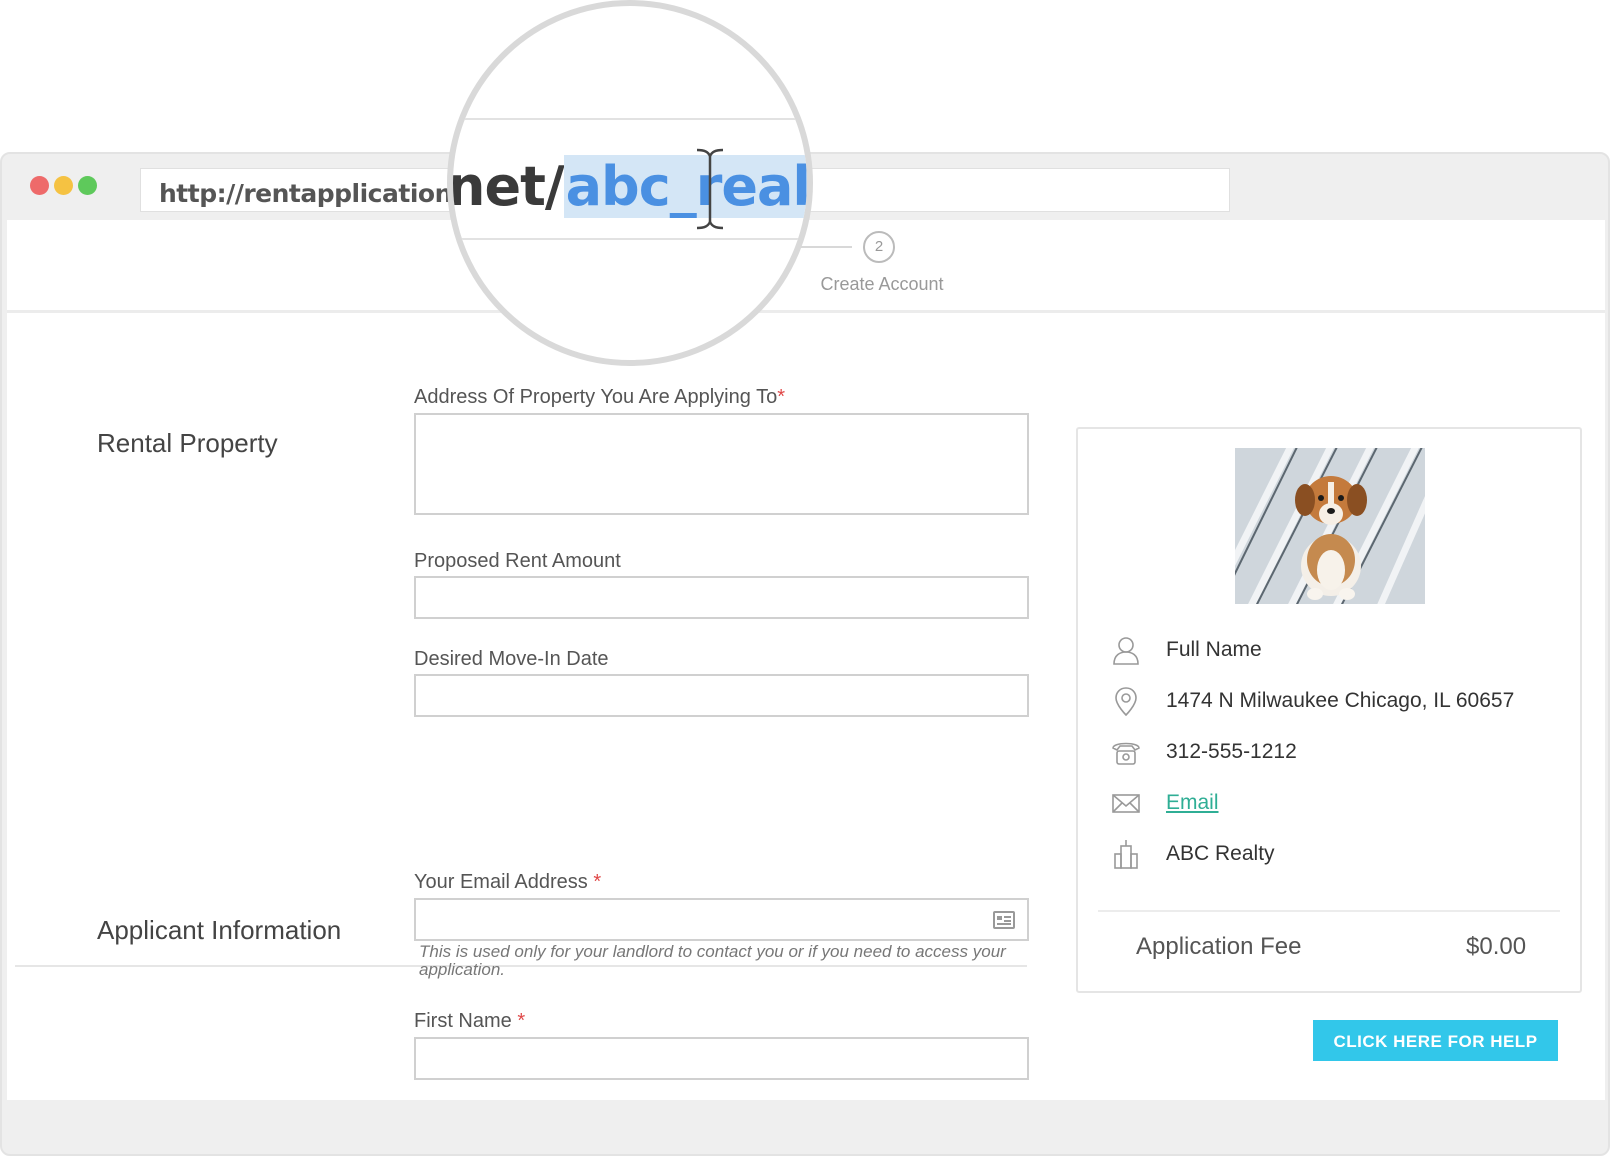 Image resolution: width=1610 pixels, height=1156 pixels. What do you see at coordinates (721, 919) in the screenshot?
I see `email-input` at bounding box center [721, 919].